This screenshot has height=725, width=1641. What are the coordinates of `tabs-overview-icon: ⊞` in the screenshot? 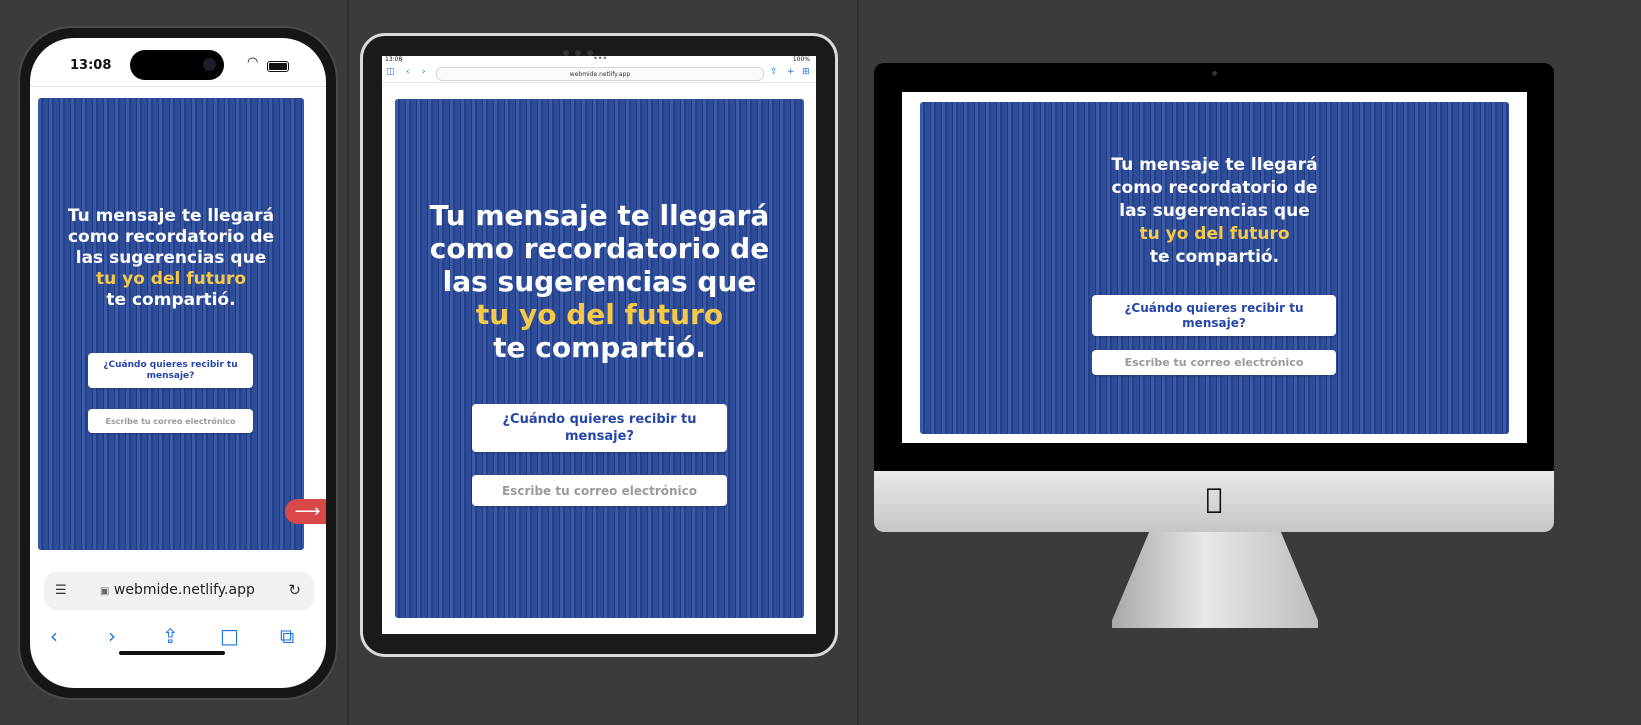 It's located at (806, 72).